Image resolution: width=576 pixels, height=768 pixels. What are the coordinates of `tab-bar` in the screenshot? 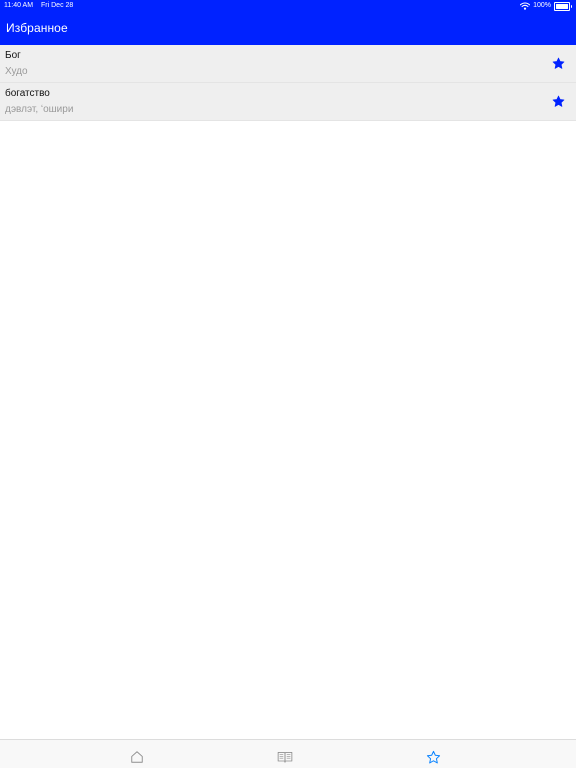 It's located at (288, 753).